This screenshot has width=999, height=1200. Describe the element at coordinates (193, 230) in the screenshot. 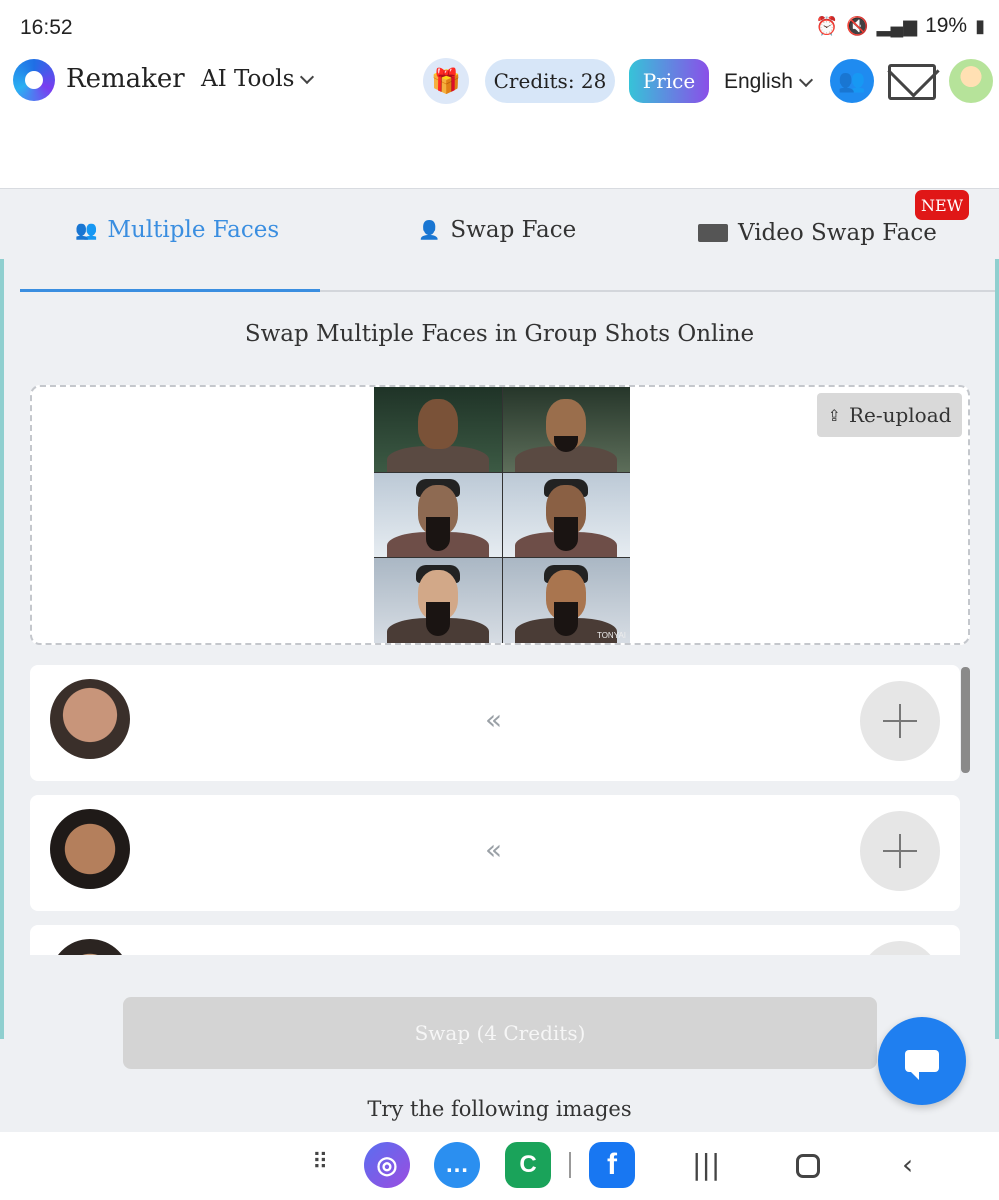

I see `tab-label: Multiple Faces` at that location.